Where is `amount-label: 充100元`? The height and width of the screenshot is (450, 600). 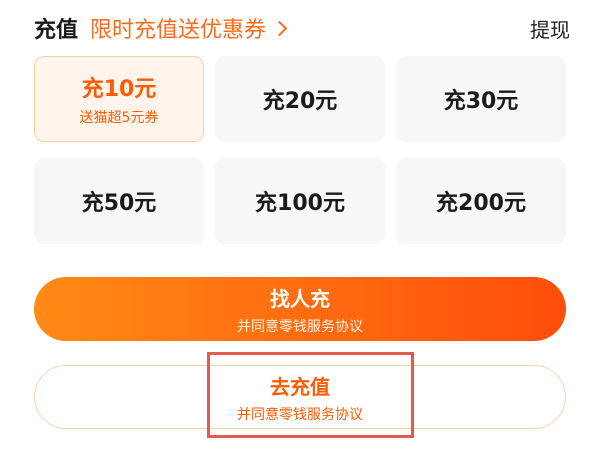 amount-label: 充100元 is located at coordinates (300, 203).